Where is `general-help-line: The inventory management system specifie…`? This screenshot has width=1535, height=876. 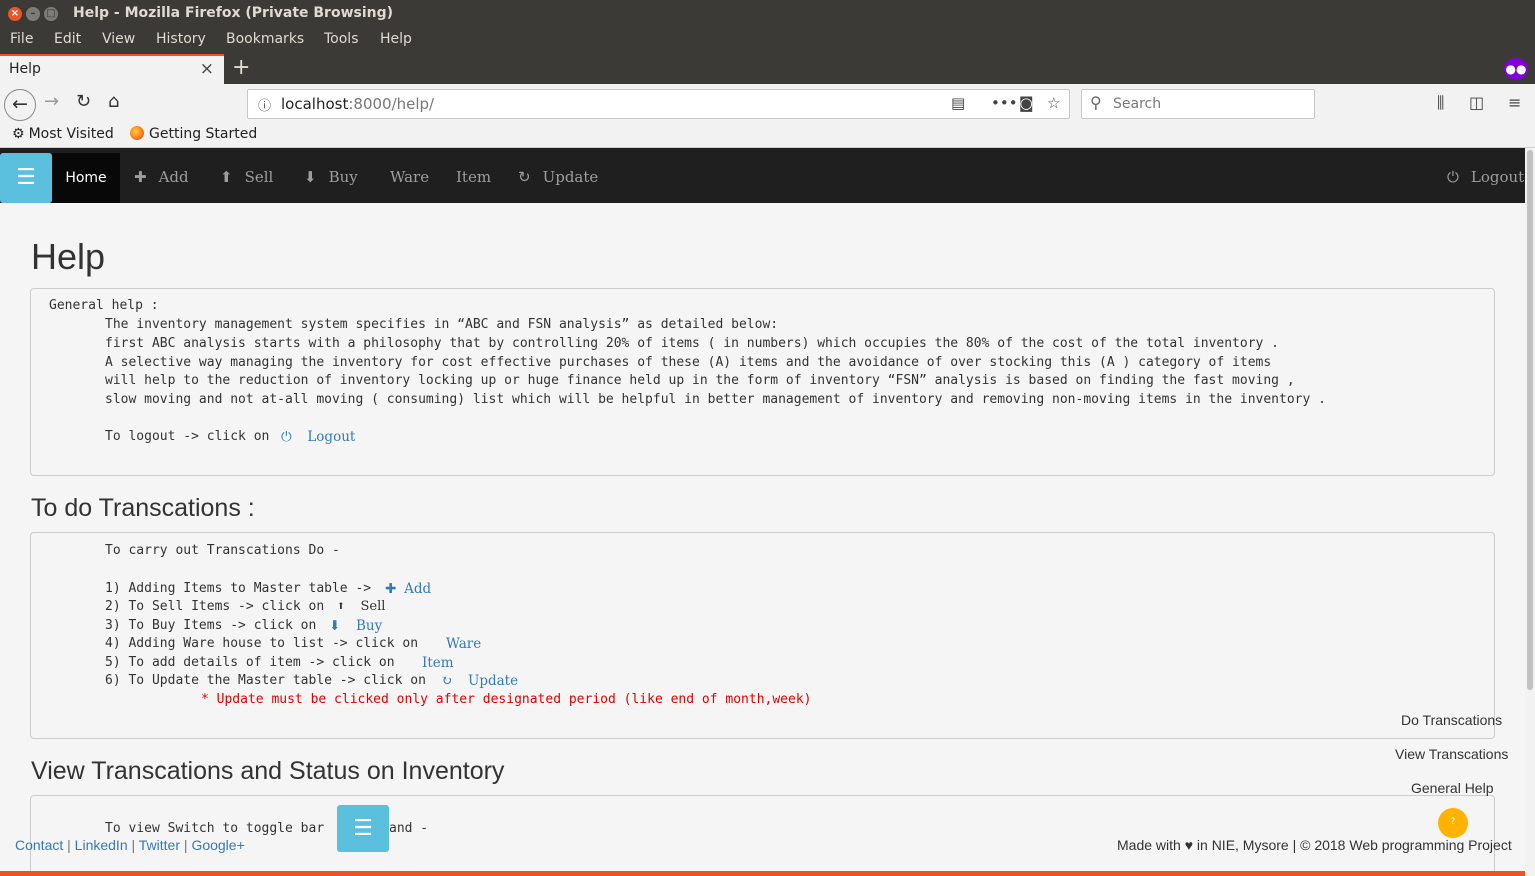 general-help-line: The inventory management system specifie… is located at coordinates (442, 324).